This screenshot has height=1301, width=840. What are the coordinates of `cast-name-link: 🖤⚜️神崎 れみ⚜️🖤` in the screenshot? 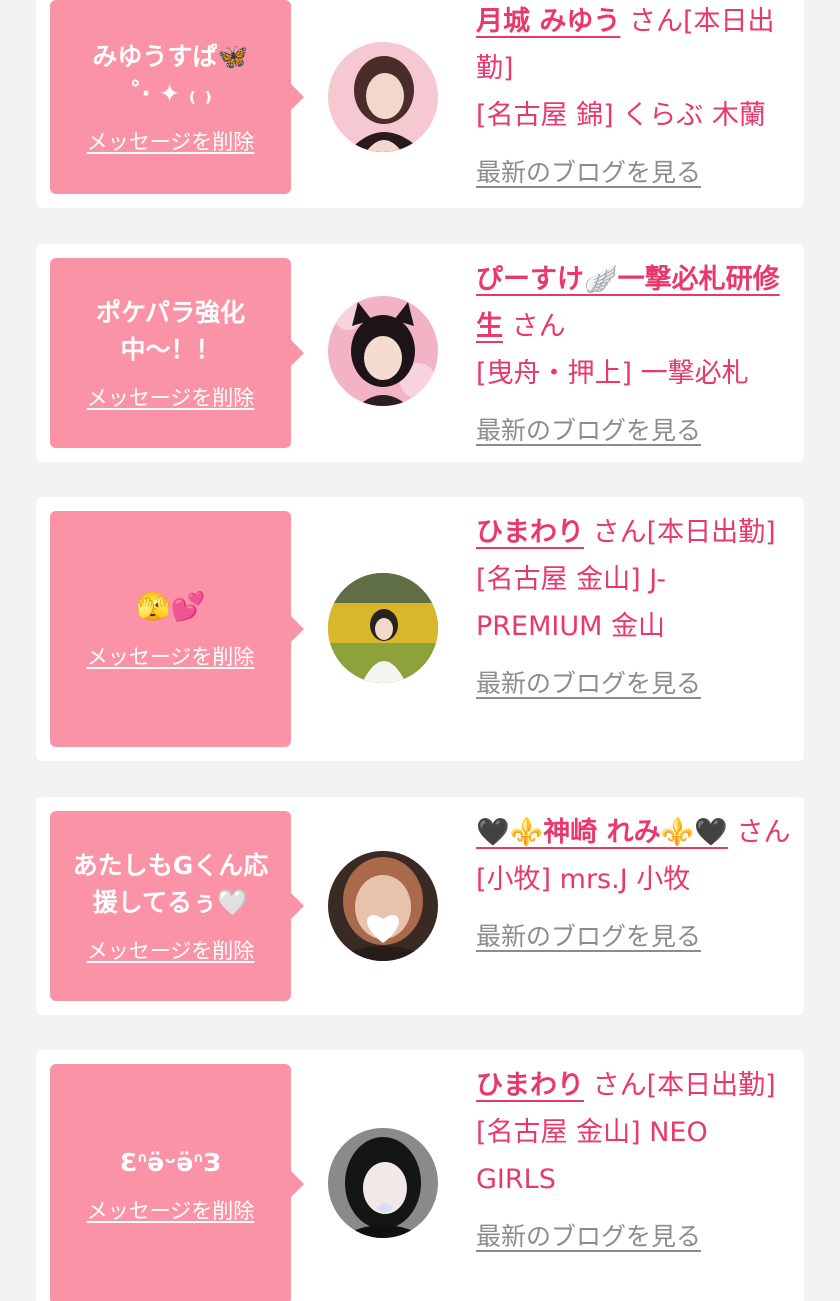 It's located at (602, 832).